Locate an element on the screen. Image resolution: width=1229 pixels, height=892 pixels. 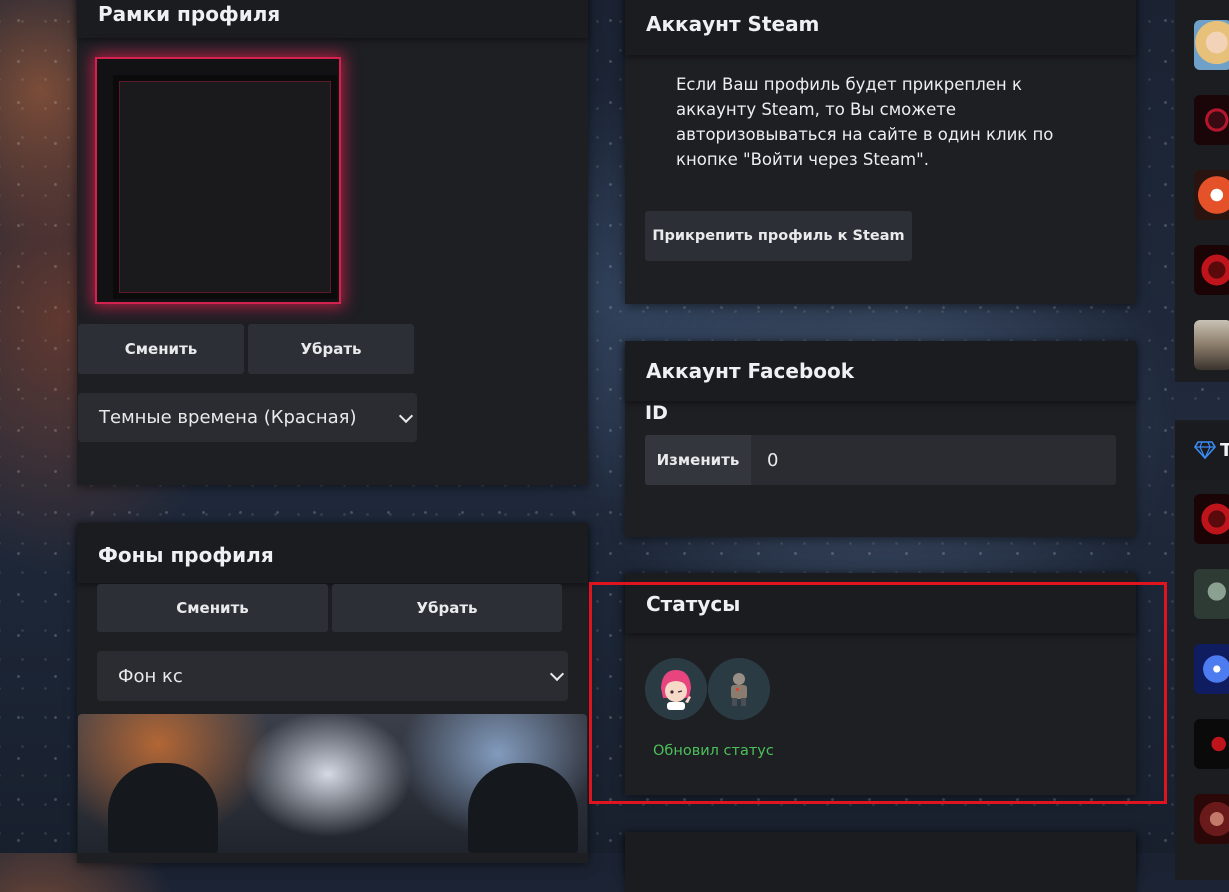
facebook-id-label: ID is located at coordinates (656, 413).